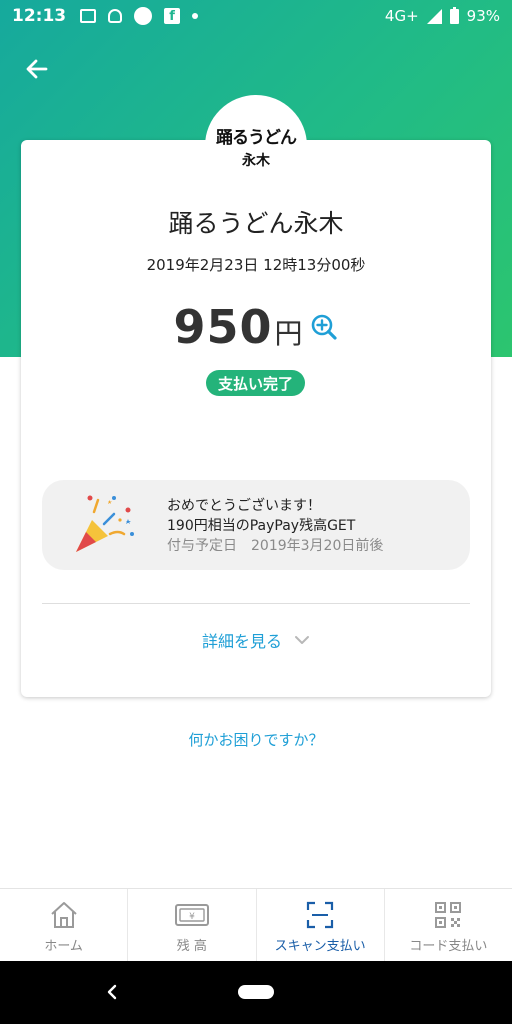  I want to click on store-logo-image: 踊るうどん 永木, so click(256, 146).